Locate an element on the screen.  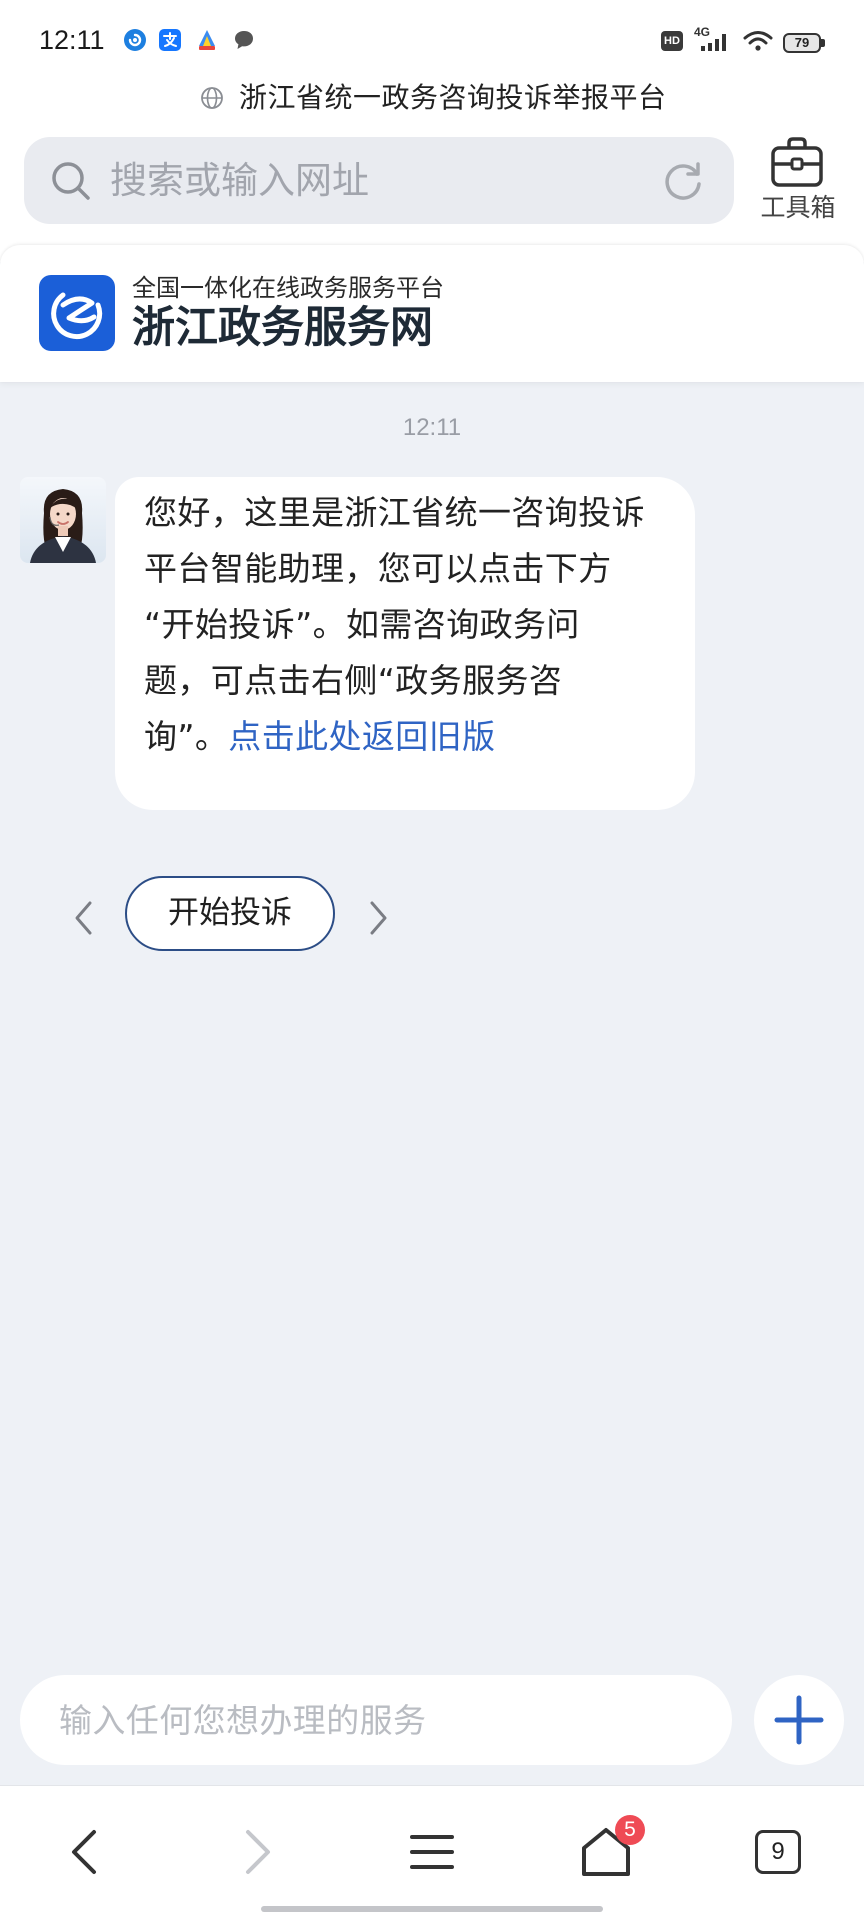
wifi-icon is located at coordinates (758, 41).